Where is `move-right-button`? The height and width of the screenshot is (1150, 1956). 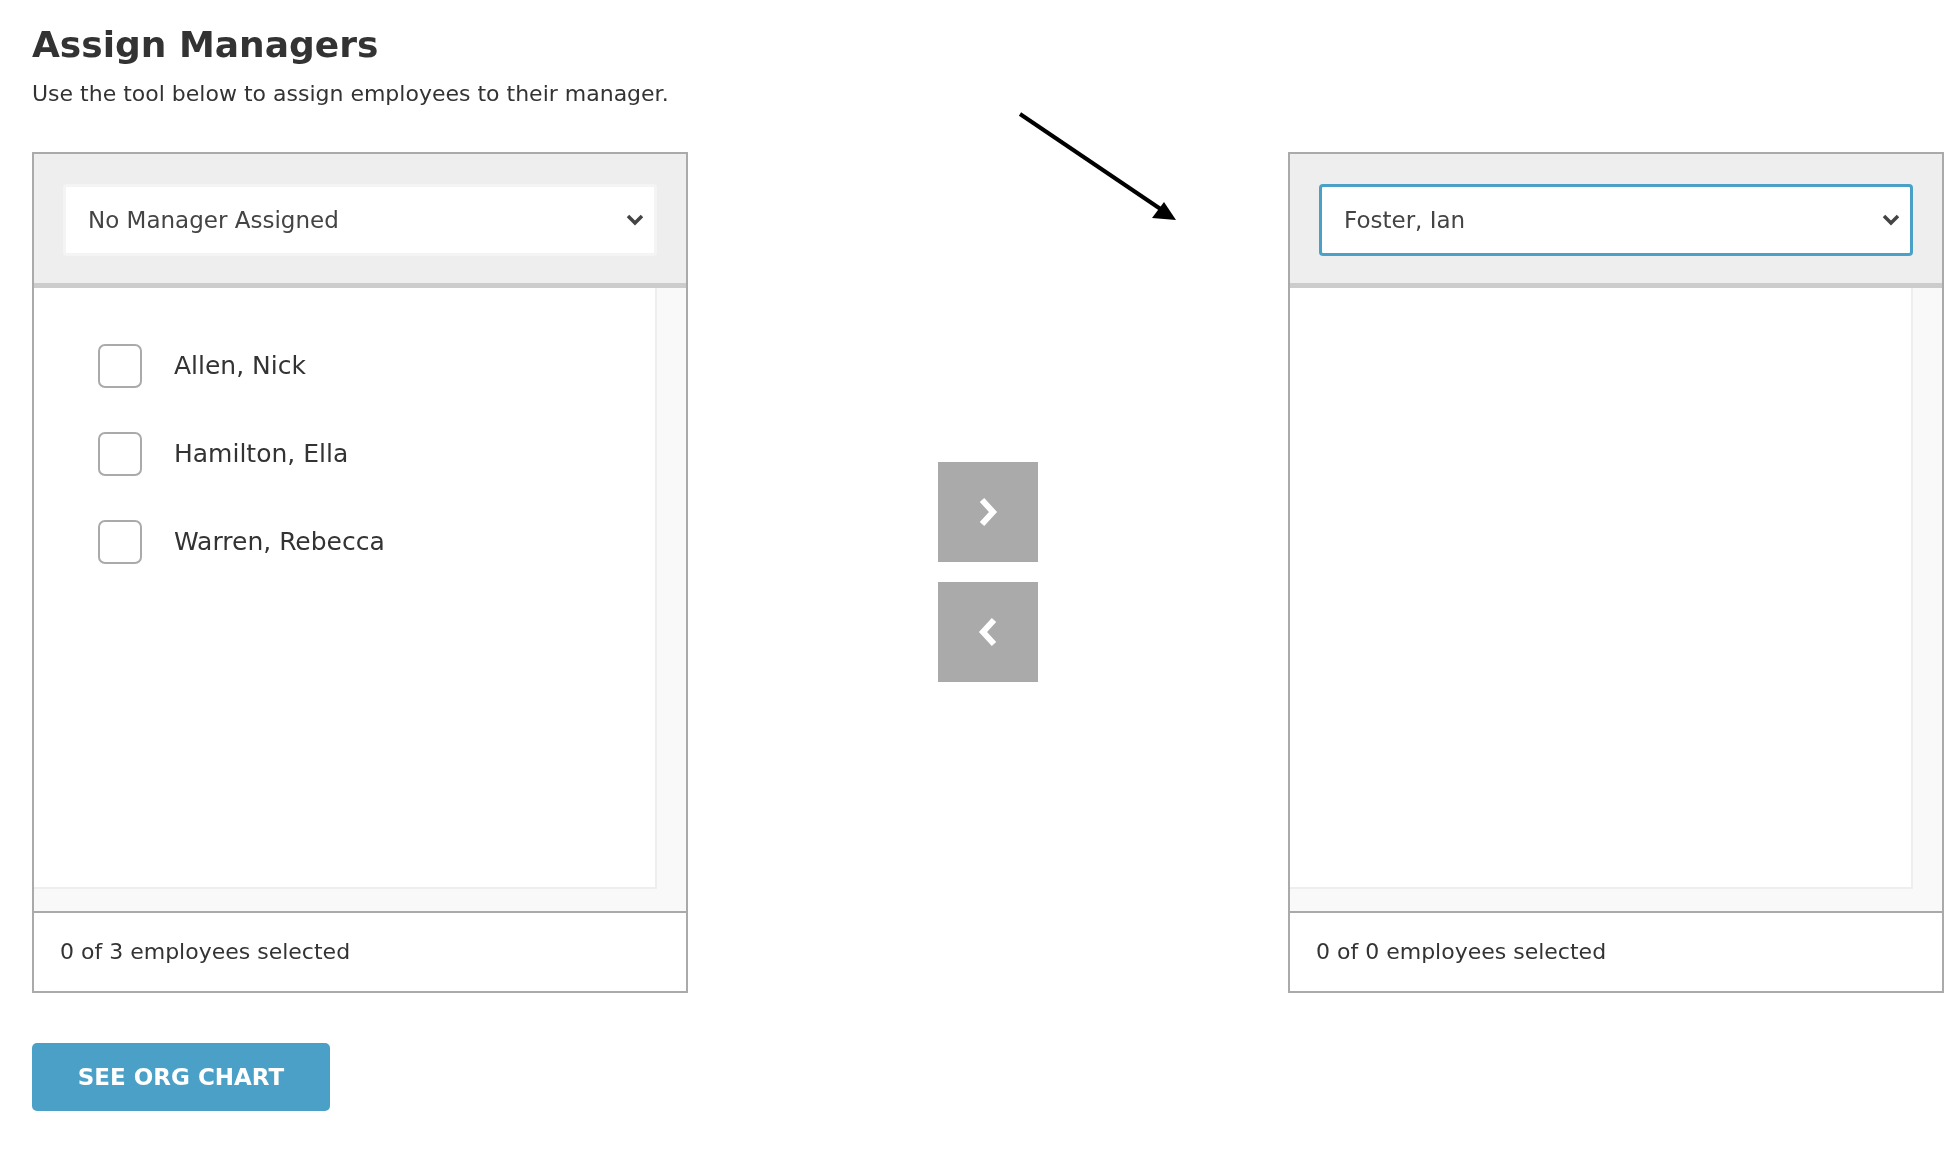 move-right-button is located at coordinates (988, 511).